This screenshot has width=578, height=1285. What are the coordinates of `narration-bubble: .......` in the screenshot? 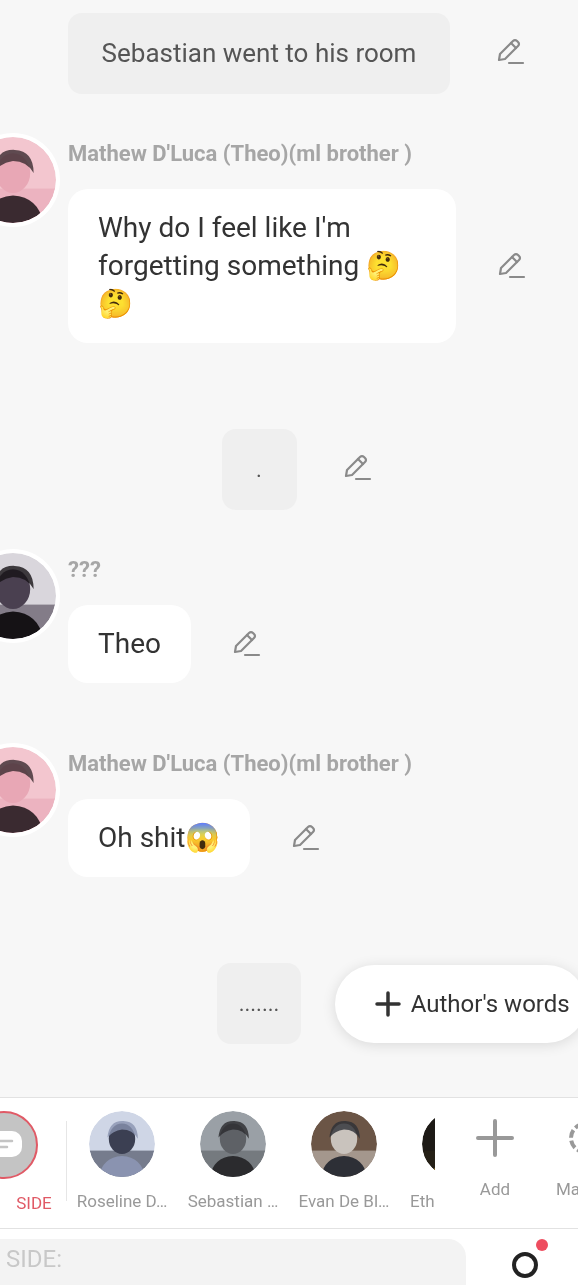 It's located at (259, 1003).